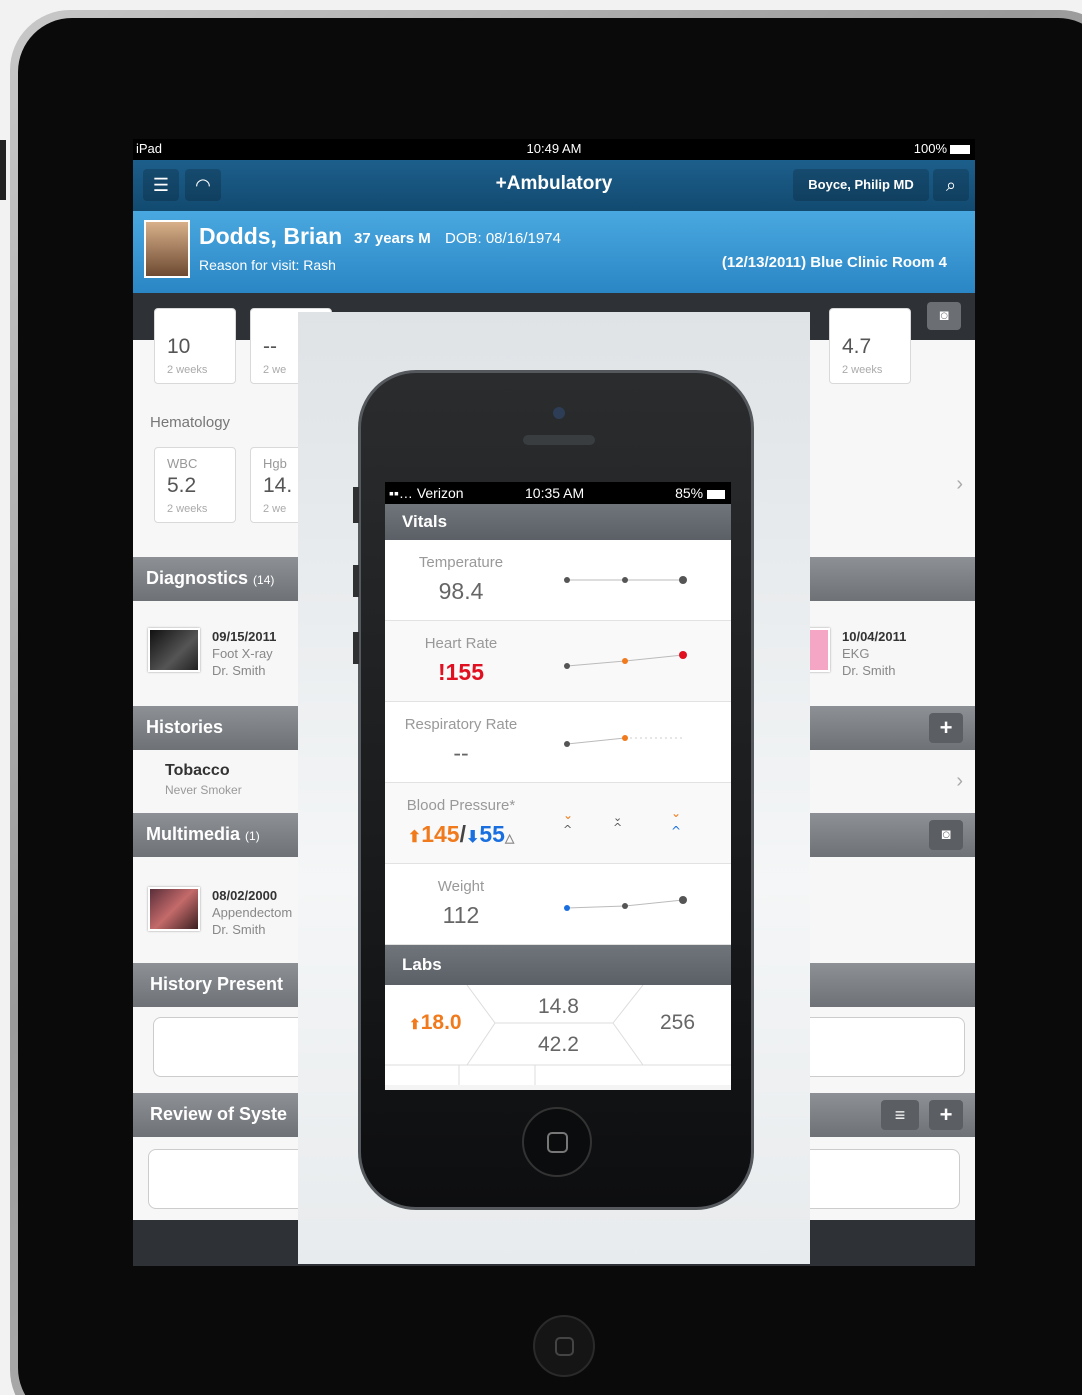 This screenshot has height=1395, width=1082. I want to click on add-history-button: +, so click(946, 728).